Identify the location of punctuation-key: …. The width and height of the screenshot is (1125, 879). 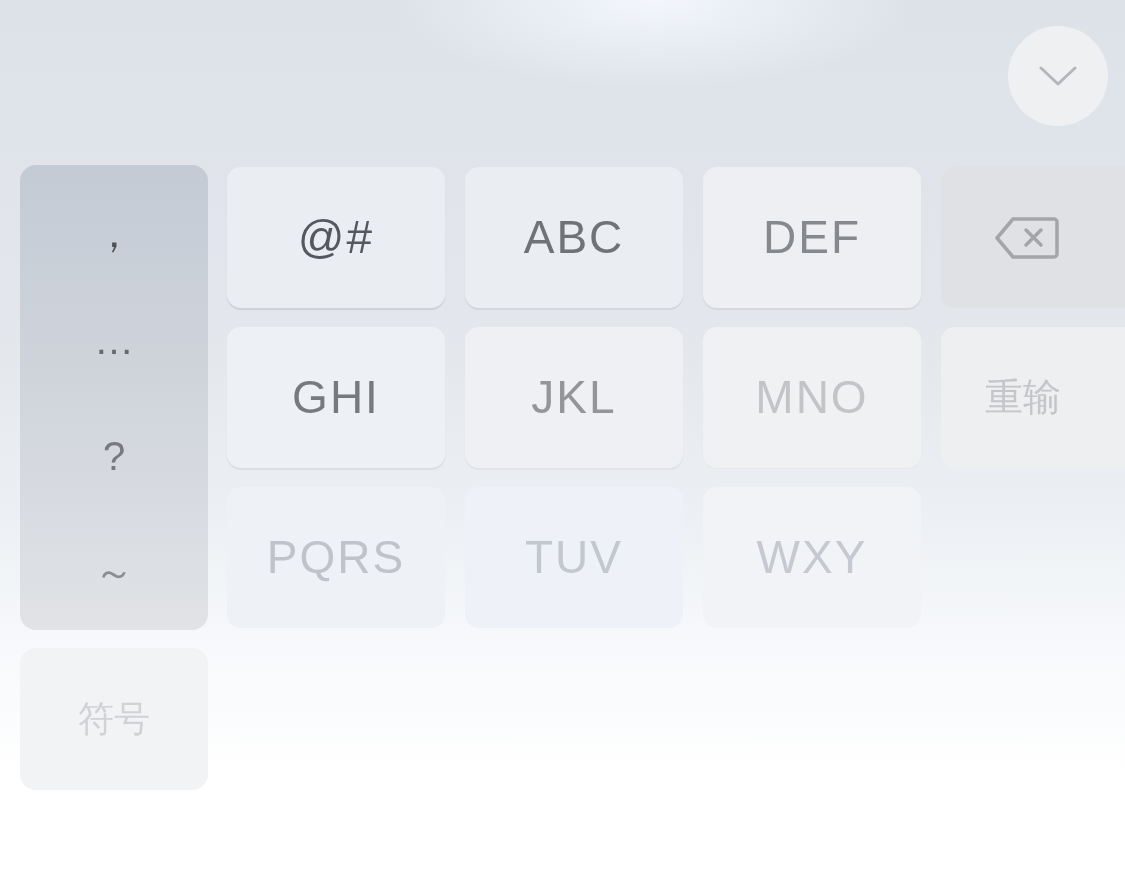
(114, 340).